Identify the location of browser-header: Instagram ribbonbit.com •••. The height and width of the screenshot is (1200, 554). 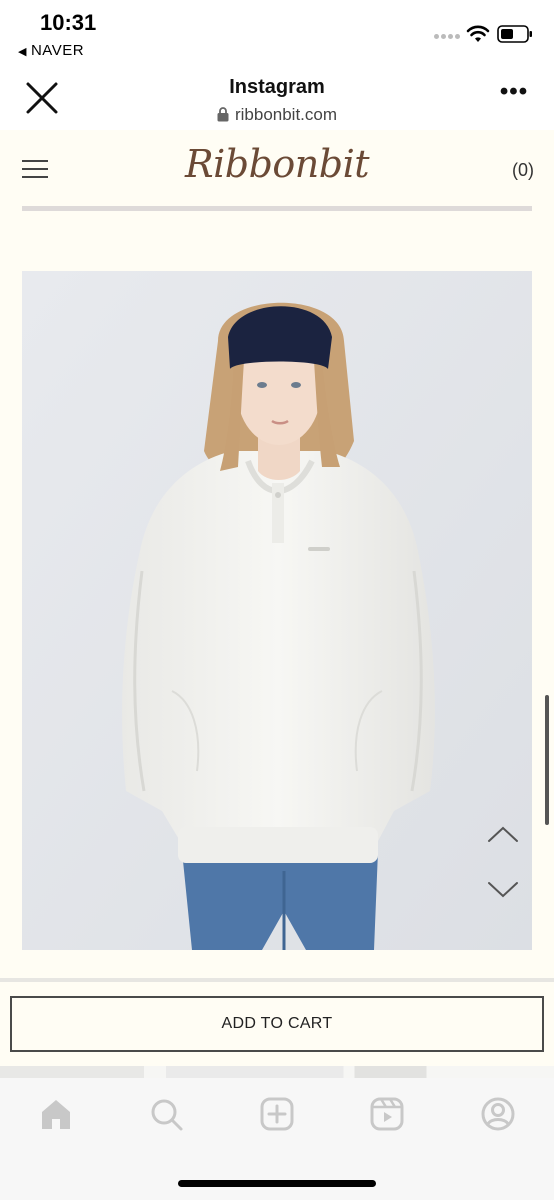
(277, 97).